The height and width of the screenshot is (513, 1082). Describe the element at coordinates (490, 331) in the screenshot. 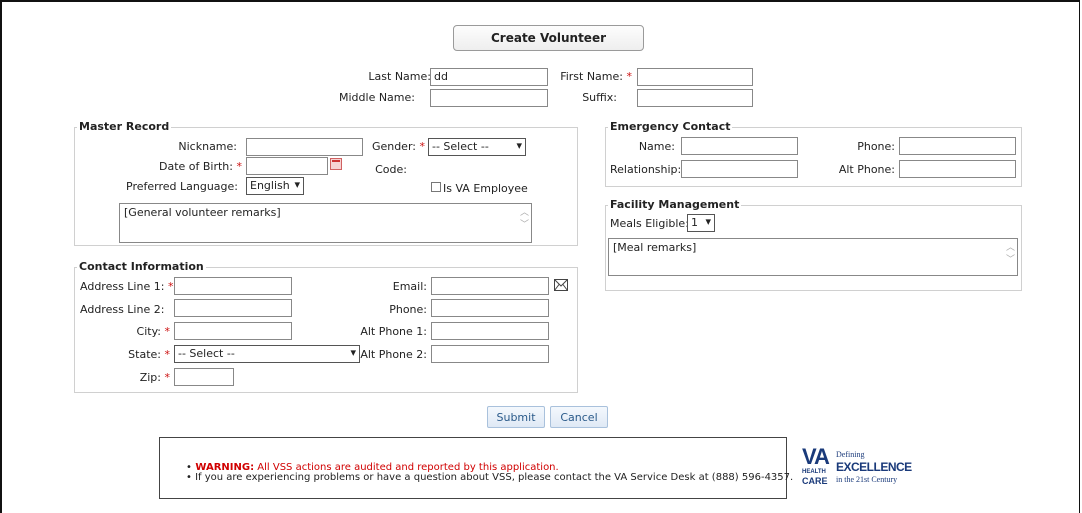

I see `alt-phone1-input` at that location.